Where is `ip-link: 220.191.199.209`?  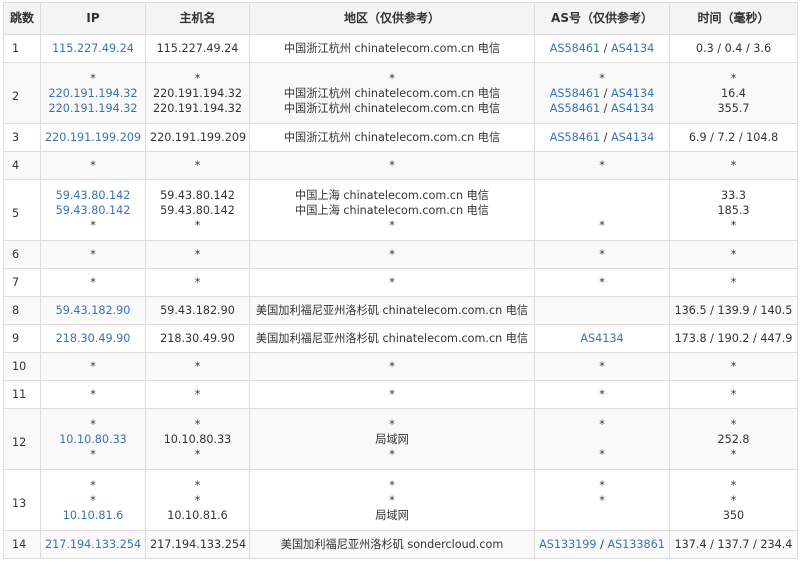
ip-link: 220.191.199.209 is located at coordinates (93, 137).